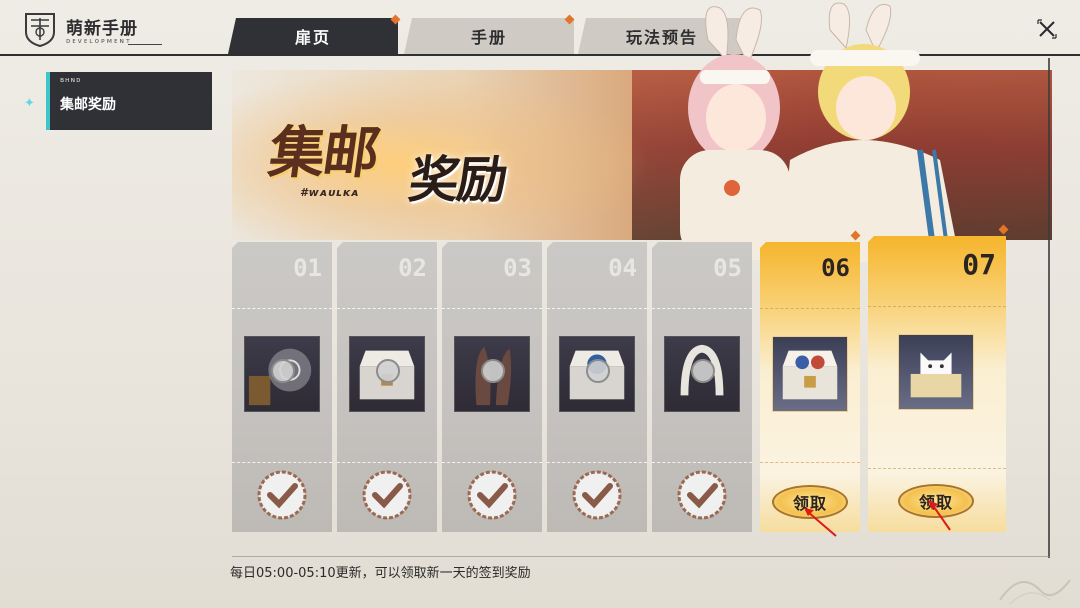 This screenshot has height=608, width=1080. What do you see at coordinates (330, 192) in the screenshot?
I see `banner-handwriting: #ᴡᴀᴜʟᴋᴀ` at bounding box center [330, 192].